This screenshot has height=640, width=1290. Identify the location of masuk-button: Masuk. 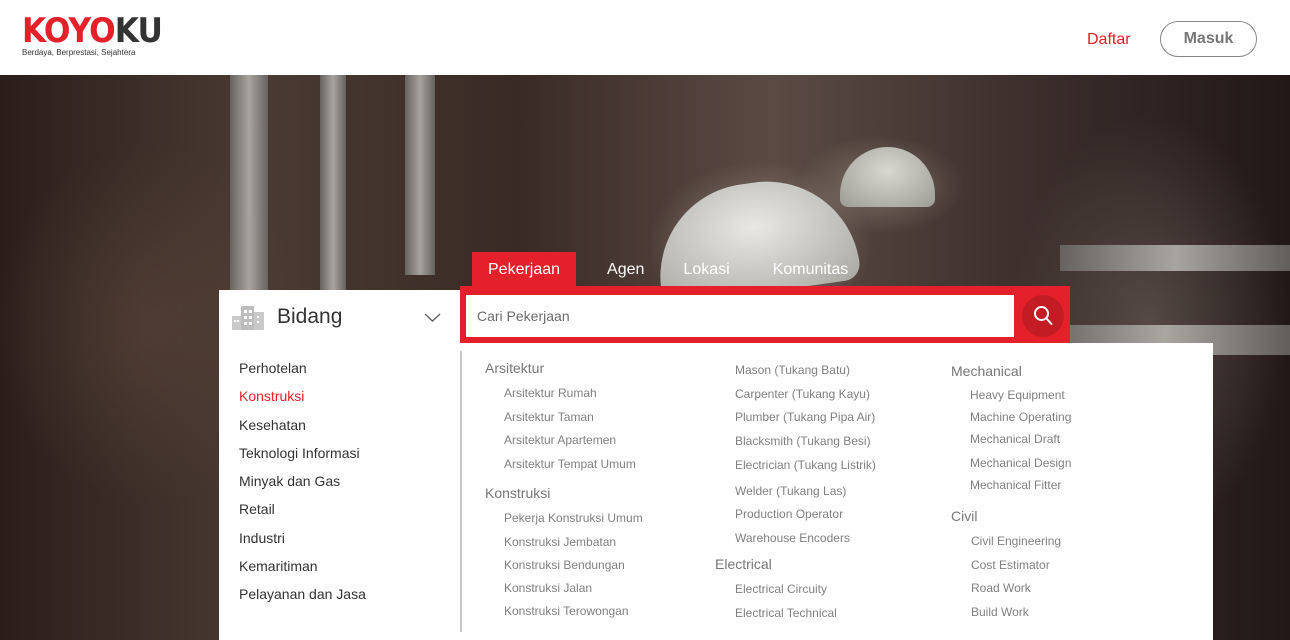
(1208, 39).